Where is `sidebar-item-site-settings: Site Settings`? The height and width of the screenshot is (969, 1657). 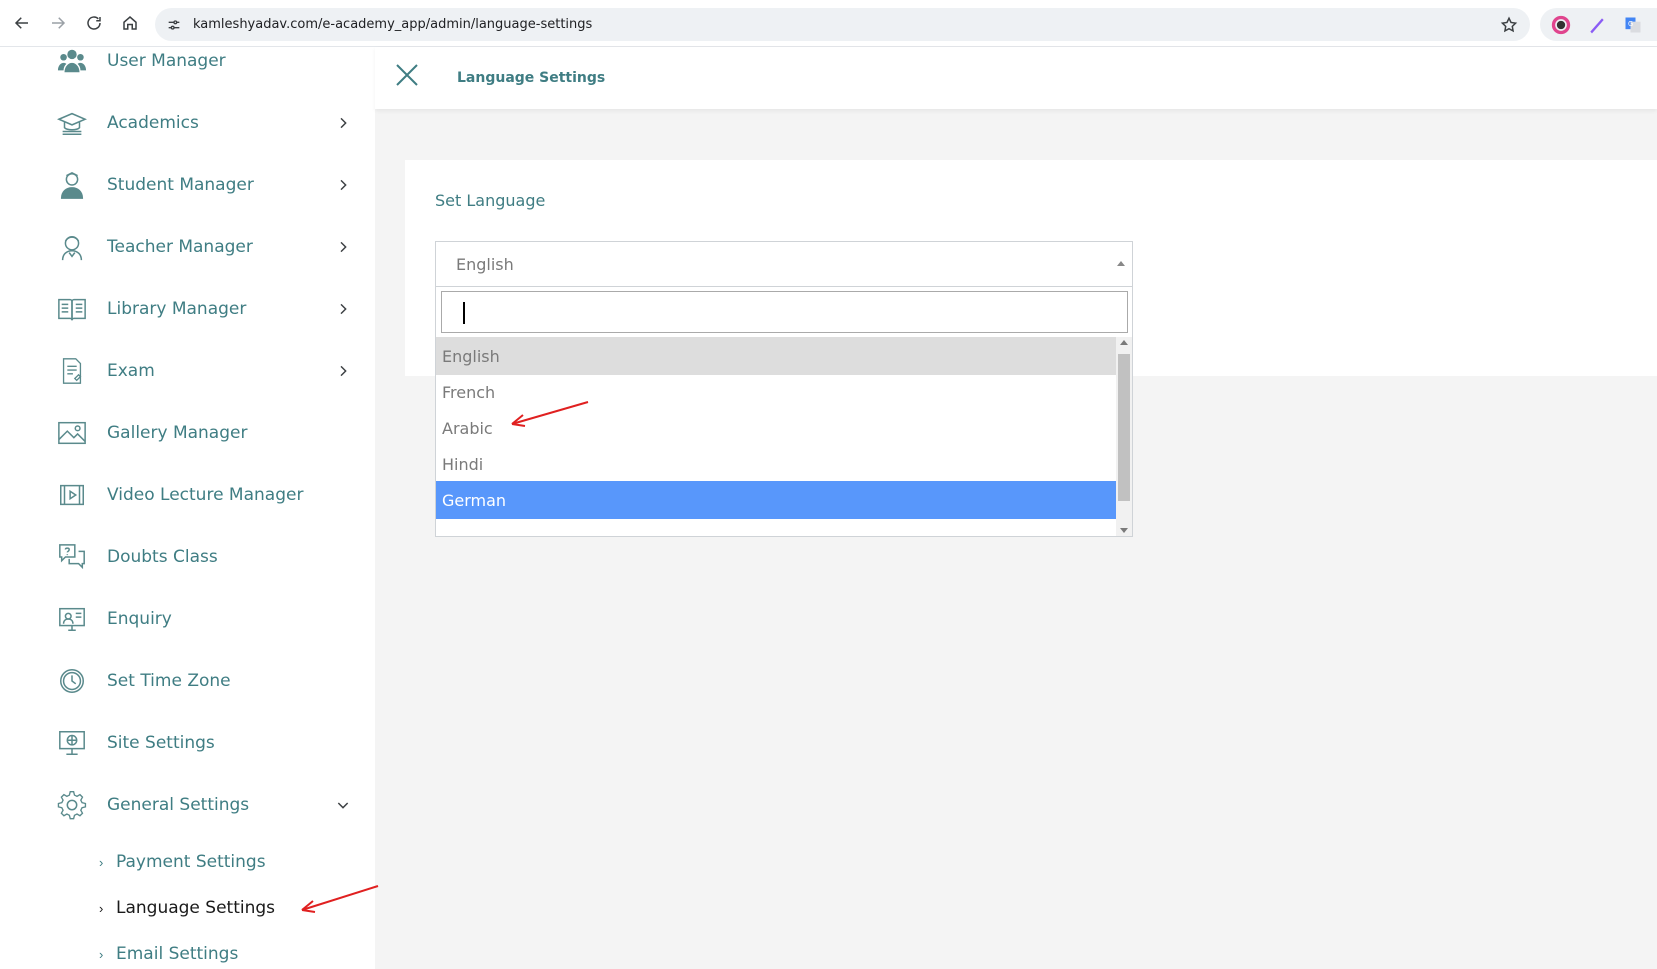 sidebar-item-site-settings: Site Settings is located at coordinates (187, 743).